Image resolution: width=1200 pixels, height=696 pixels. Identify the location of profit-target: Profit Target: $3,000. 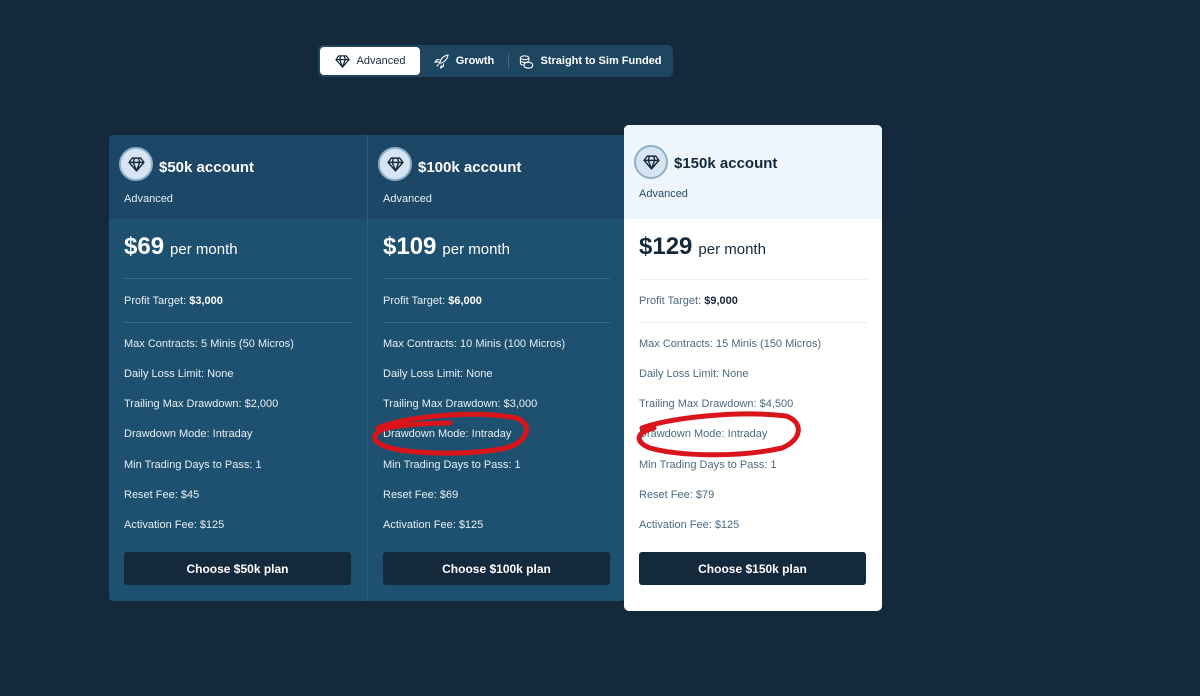
(173, 301).